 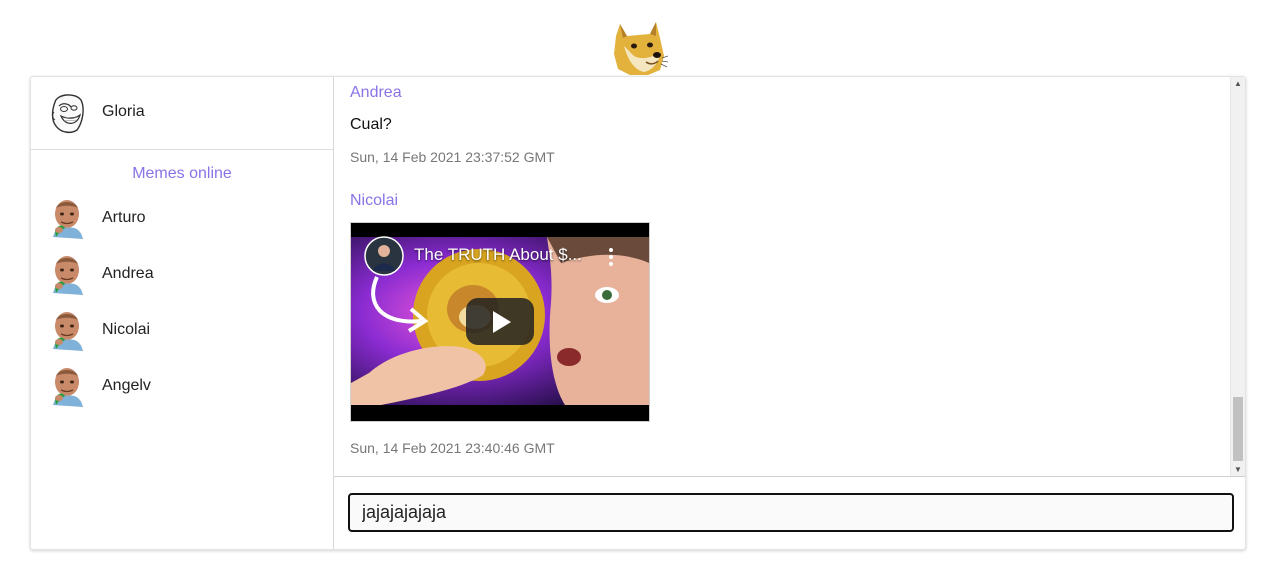 What do you see at coordinates (182, 219) in the screenshot?
I see `online-user-item: Arturo` at bounding box center [182, 219].